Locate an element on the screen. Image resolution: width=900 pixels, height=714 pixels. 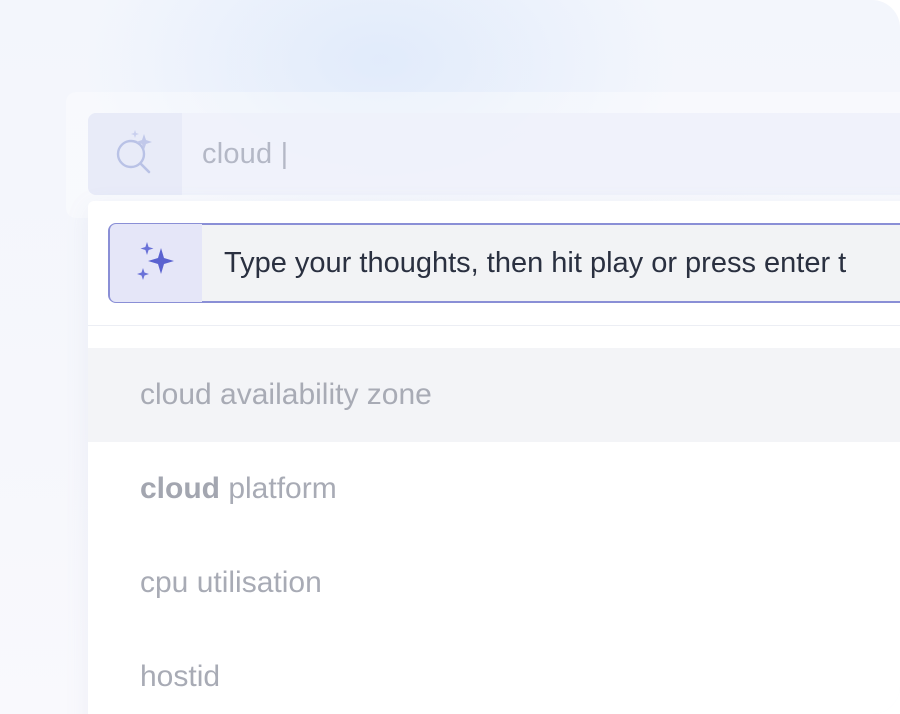
suggestion-text: platform is located at coordinates (278, 488).